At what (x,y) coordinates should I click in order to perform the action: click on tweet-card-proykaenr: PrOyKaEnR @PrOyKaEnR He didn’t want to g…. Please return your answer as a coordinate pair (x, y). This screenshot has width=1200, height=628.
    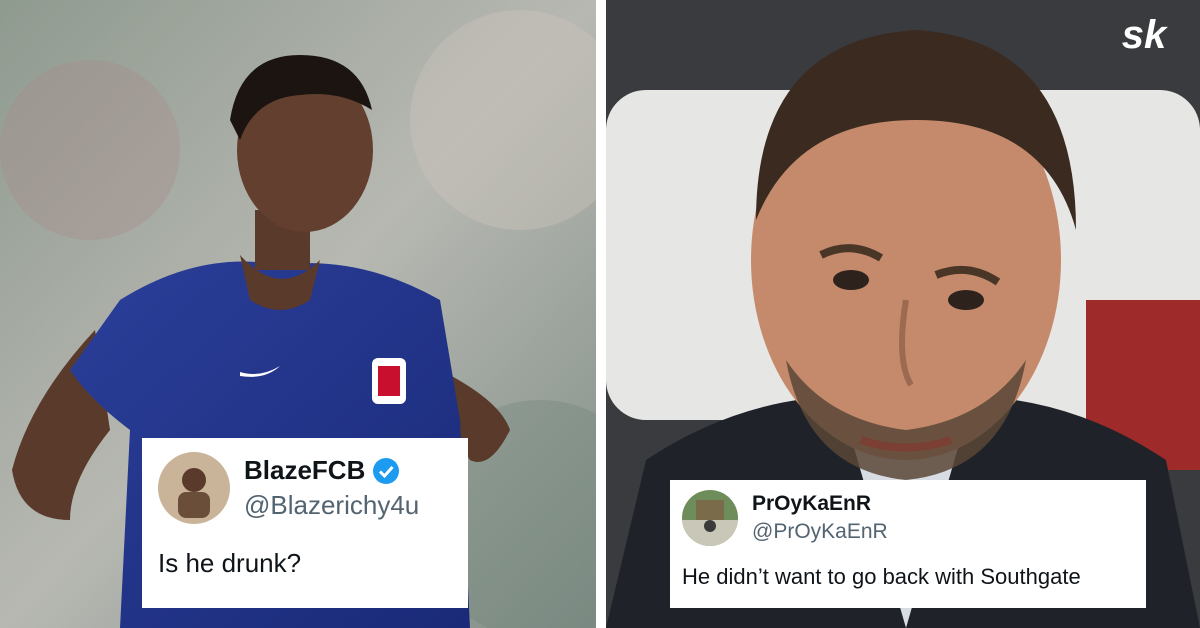
    Looking at the image, I should click on (908, 544).